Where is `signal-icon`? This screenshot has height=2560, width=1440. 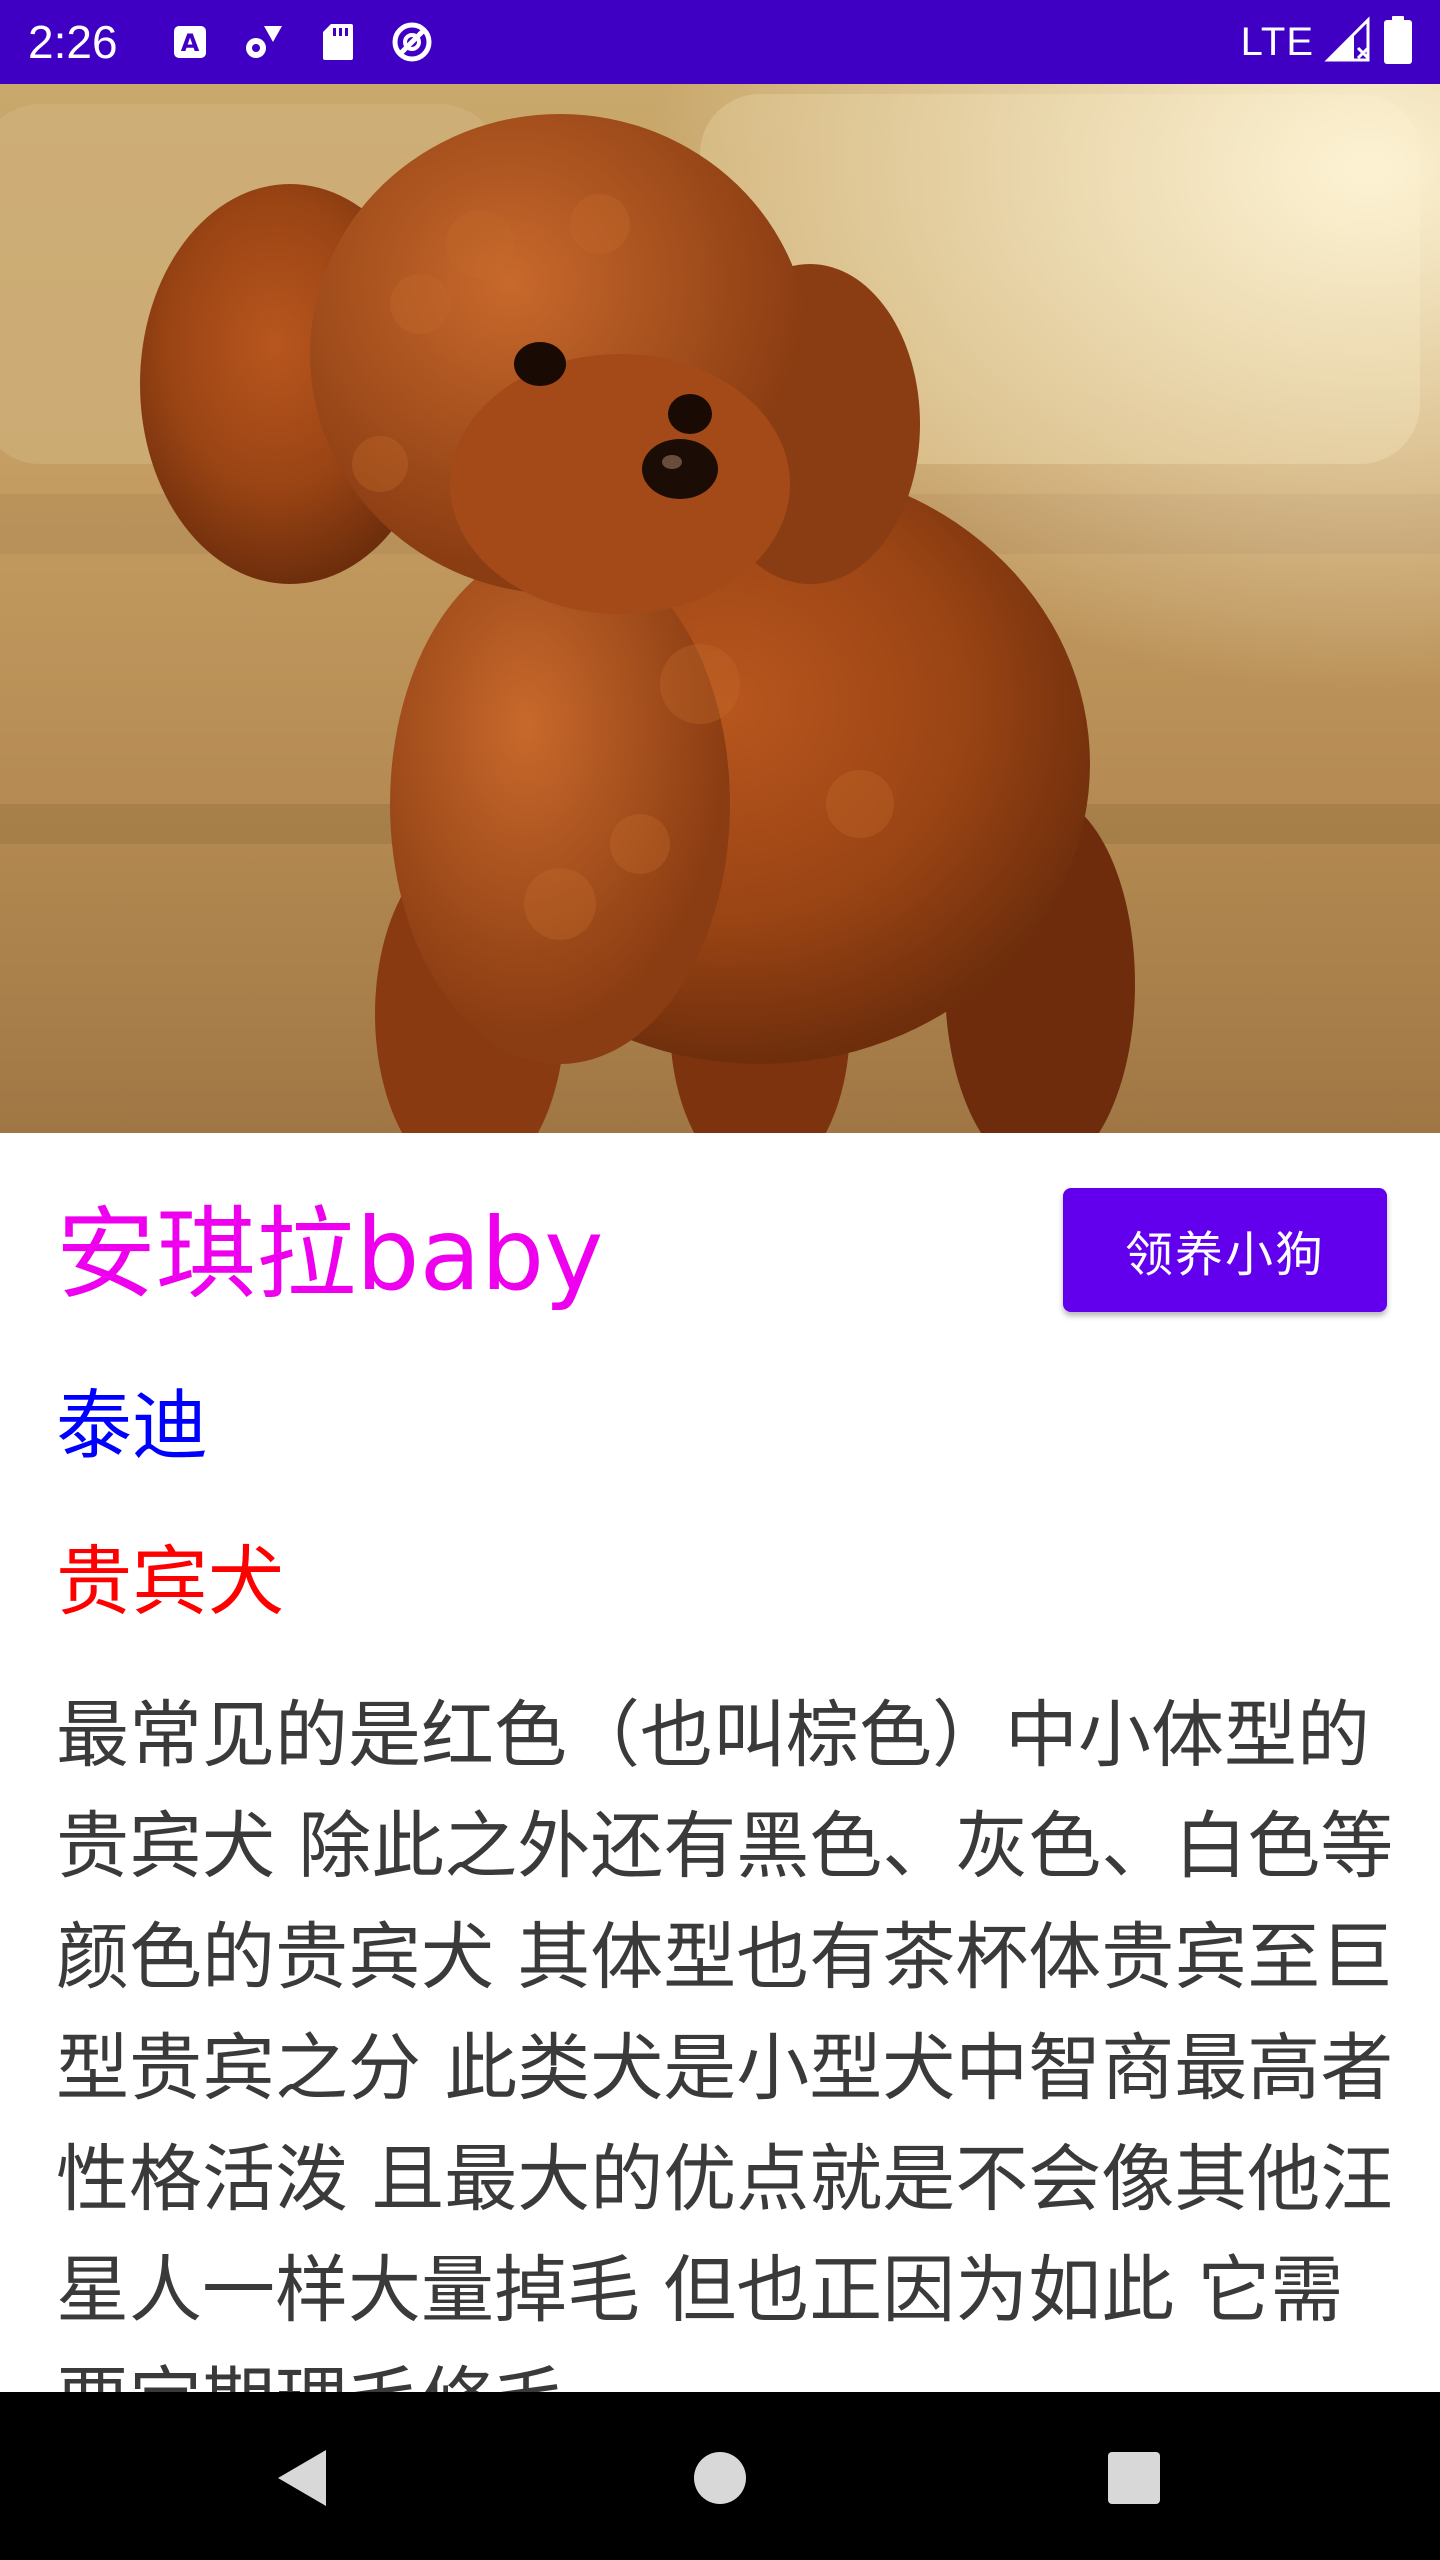
signal-icon is located at coordinates (1348, 42).